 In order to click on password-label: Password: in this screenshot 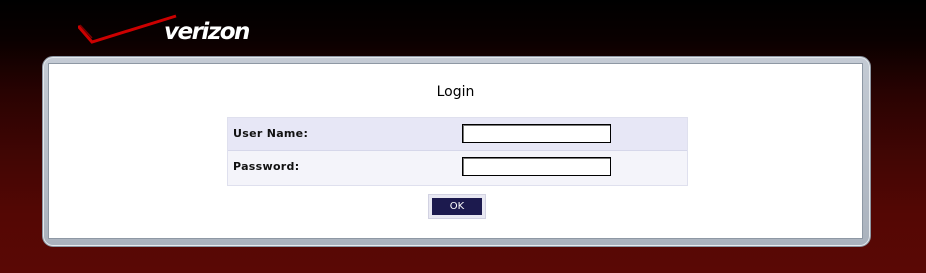, I will do `click(266, 166)`.